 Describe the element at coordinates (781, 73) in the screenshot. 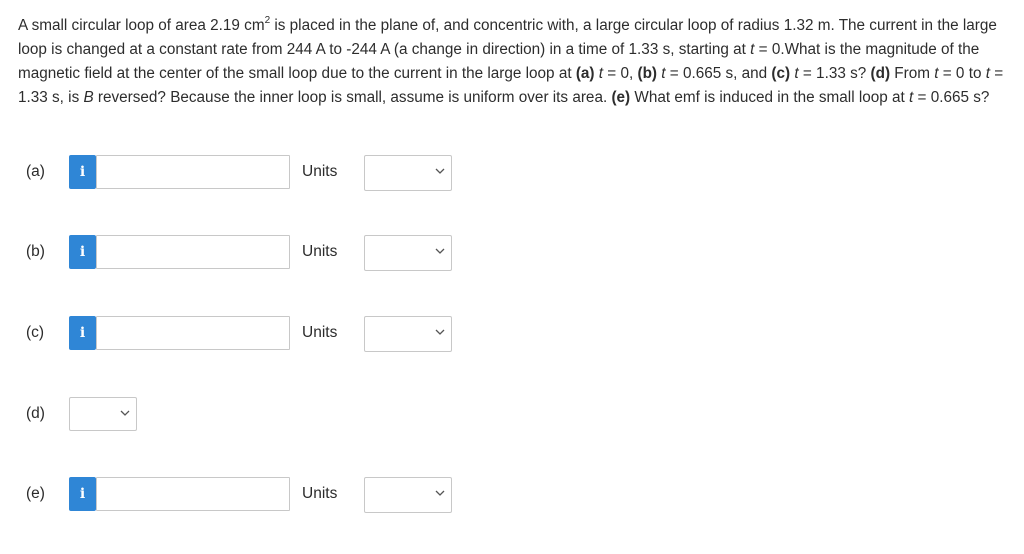

I see `part-ref-c: (c)` at that location.